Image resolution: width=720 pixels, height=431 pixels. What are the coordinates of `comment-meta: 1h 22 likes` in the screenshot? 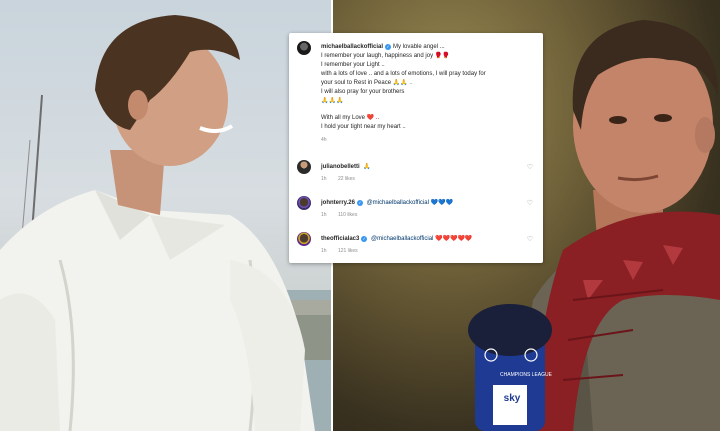 It's located at (343, 179).